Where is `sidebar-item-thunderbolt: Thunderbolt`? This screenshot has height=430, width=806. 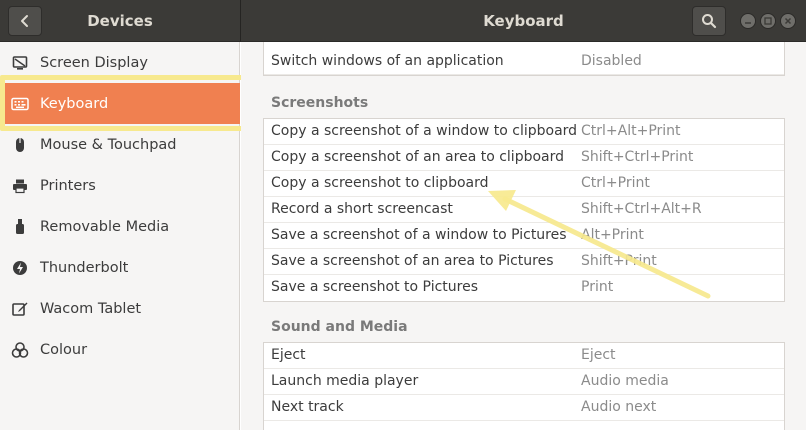 sidebar-item-thunderbolt: Thunderbolt is located at coordinates (120, 267).